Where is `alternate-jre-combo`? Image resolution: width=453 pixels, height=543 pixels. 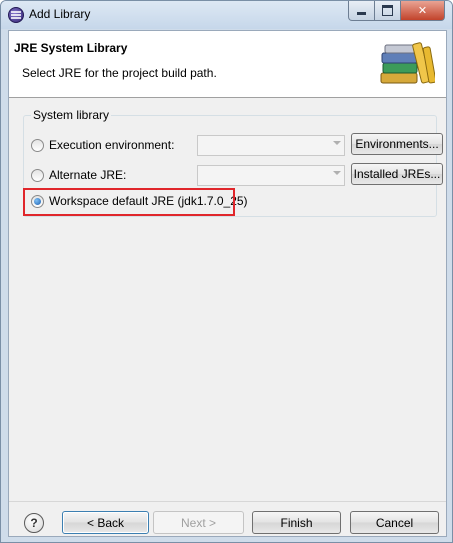
alternate-jre-combo is located at coordinates (271, 175).